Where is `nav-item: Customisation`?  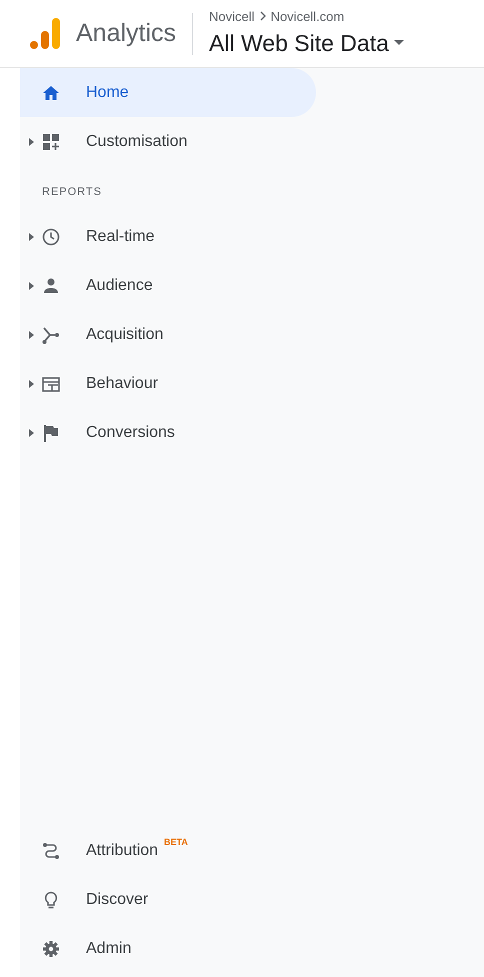 nav-item: Customisation is located at coordinates (168, 141).